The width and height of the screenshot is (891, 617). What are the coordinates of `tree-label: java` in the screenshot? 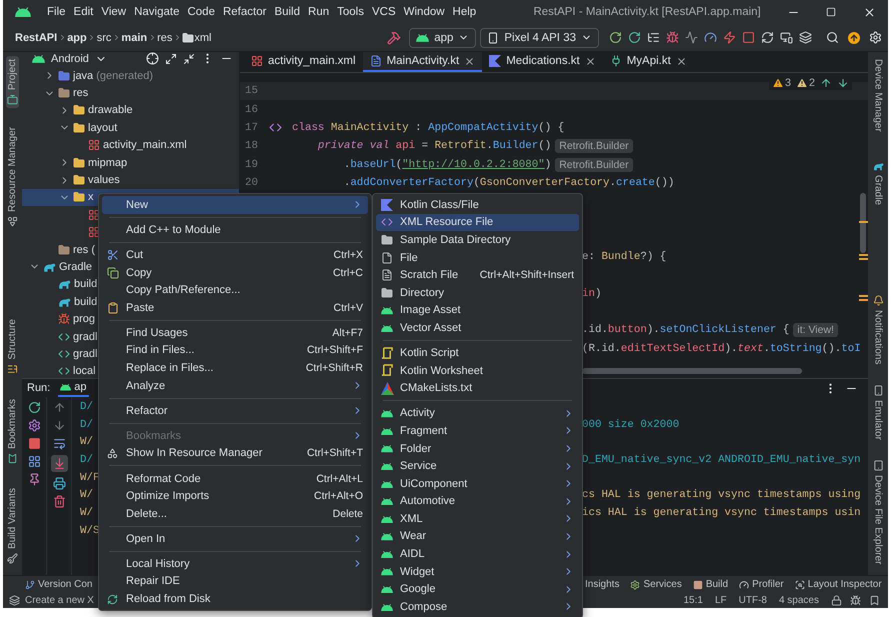 It's located at (83, 76).